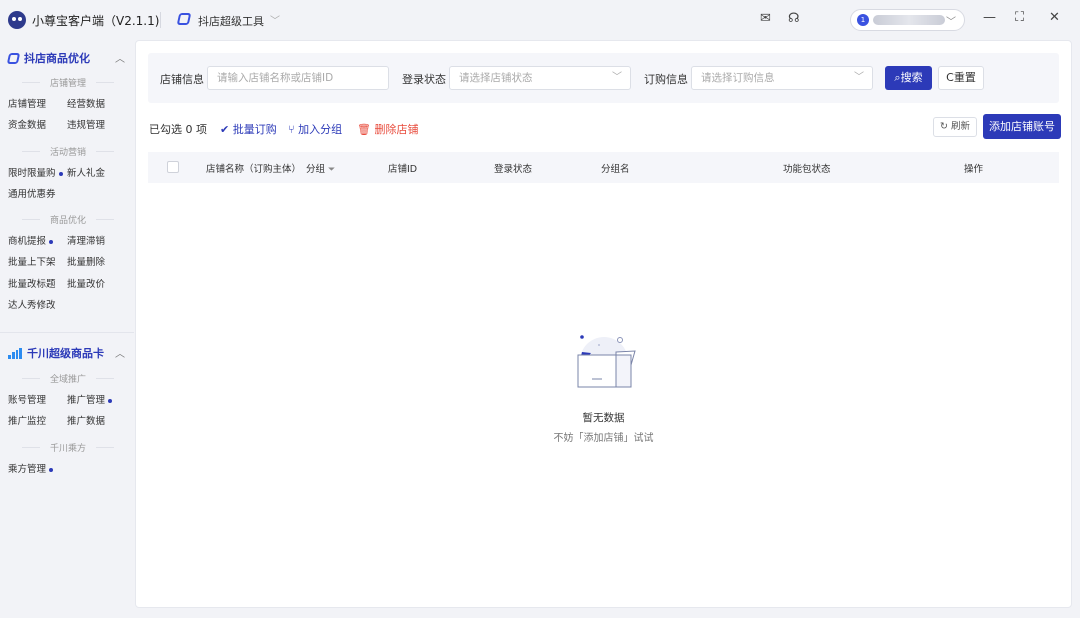 This screenshot has width=1080, height=618. What do you see at coordinates (86, 283) in the screenshot?
I see `nav-item-bulk-price: 批量改价` at bounding box center [86, 283].